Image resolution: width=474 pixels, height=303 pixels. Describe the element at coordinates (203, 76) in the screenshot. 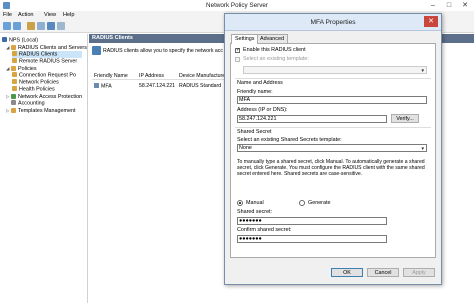

I see `col-device-manufacturer: Device Manufacturer` at that location.